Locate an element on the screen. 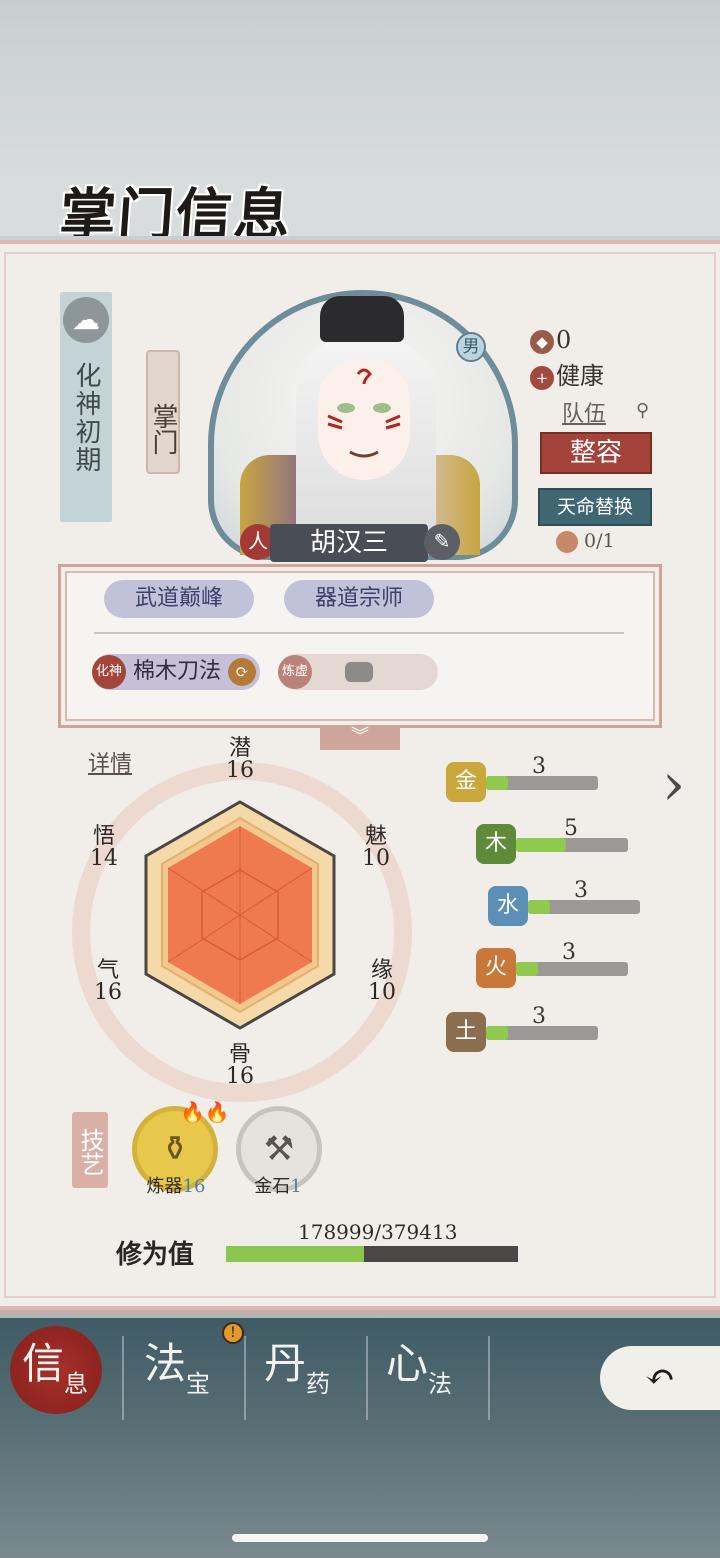 This screenshot has width=720, height=1558. nav-tab-sub: 法 is located at coordinates (440, 1384).